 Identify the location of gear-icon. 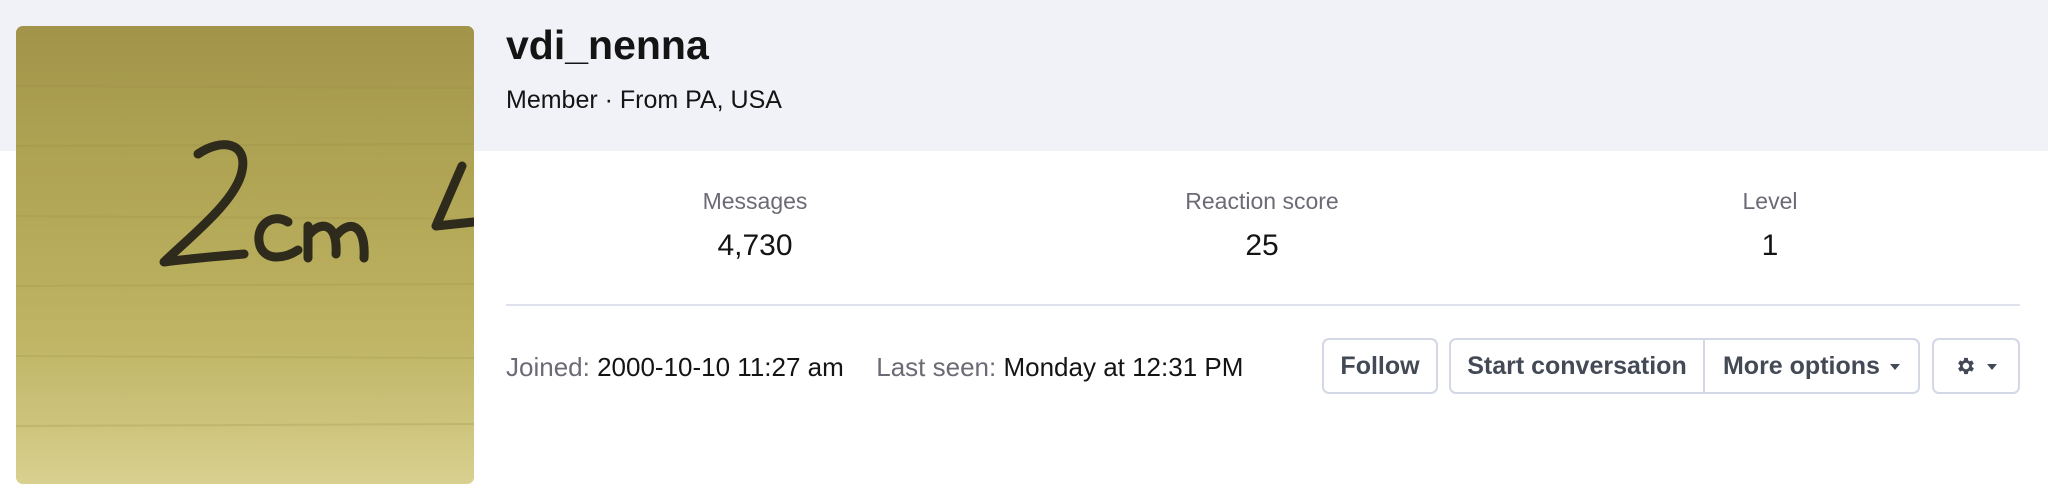
(1966, 366).